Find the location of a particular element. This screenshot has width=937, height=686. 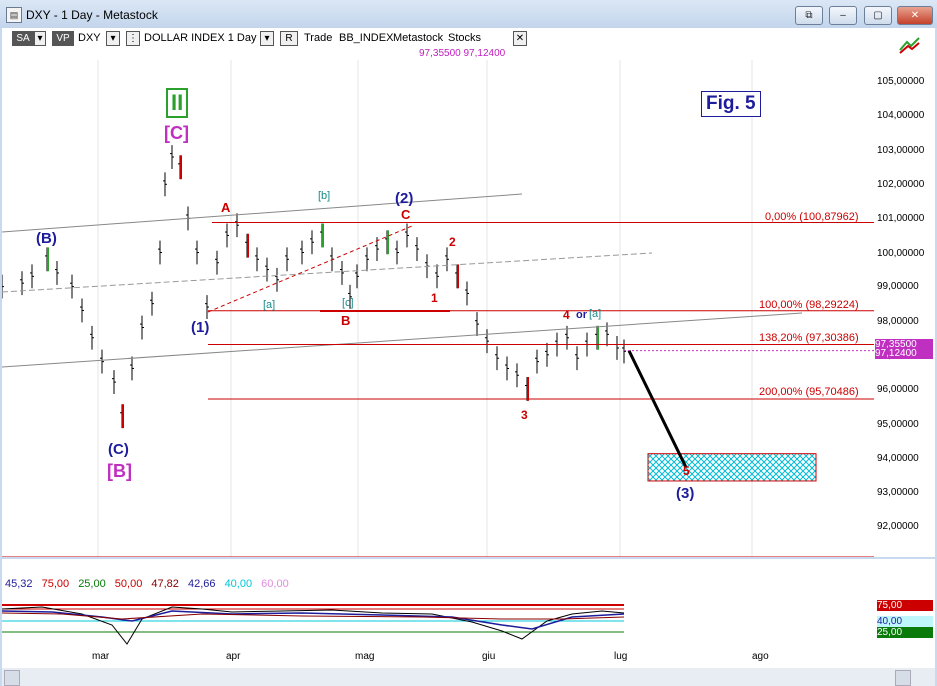

indicator-value: 40,00 is located at coordinates (238, 584).